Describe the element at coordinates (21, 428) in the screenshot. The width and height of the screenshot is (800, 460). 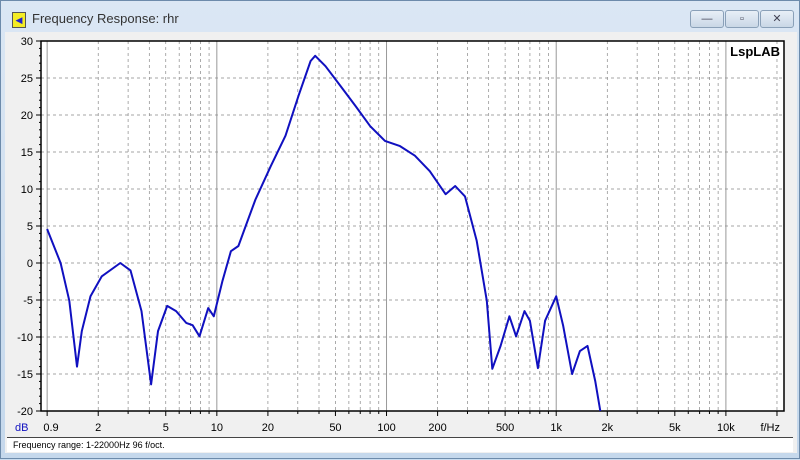
I see `y-axis-label: dB` at that location.